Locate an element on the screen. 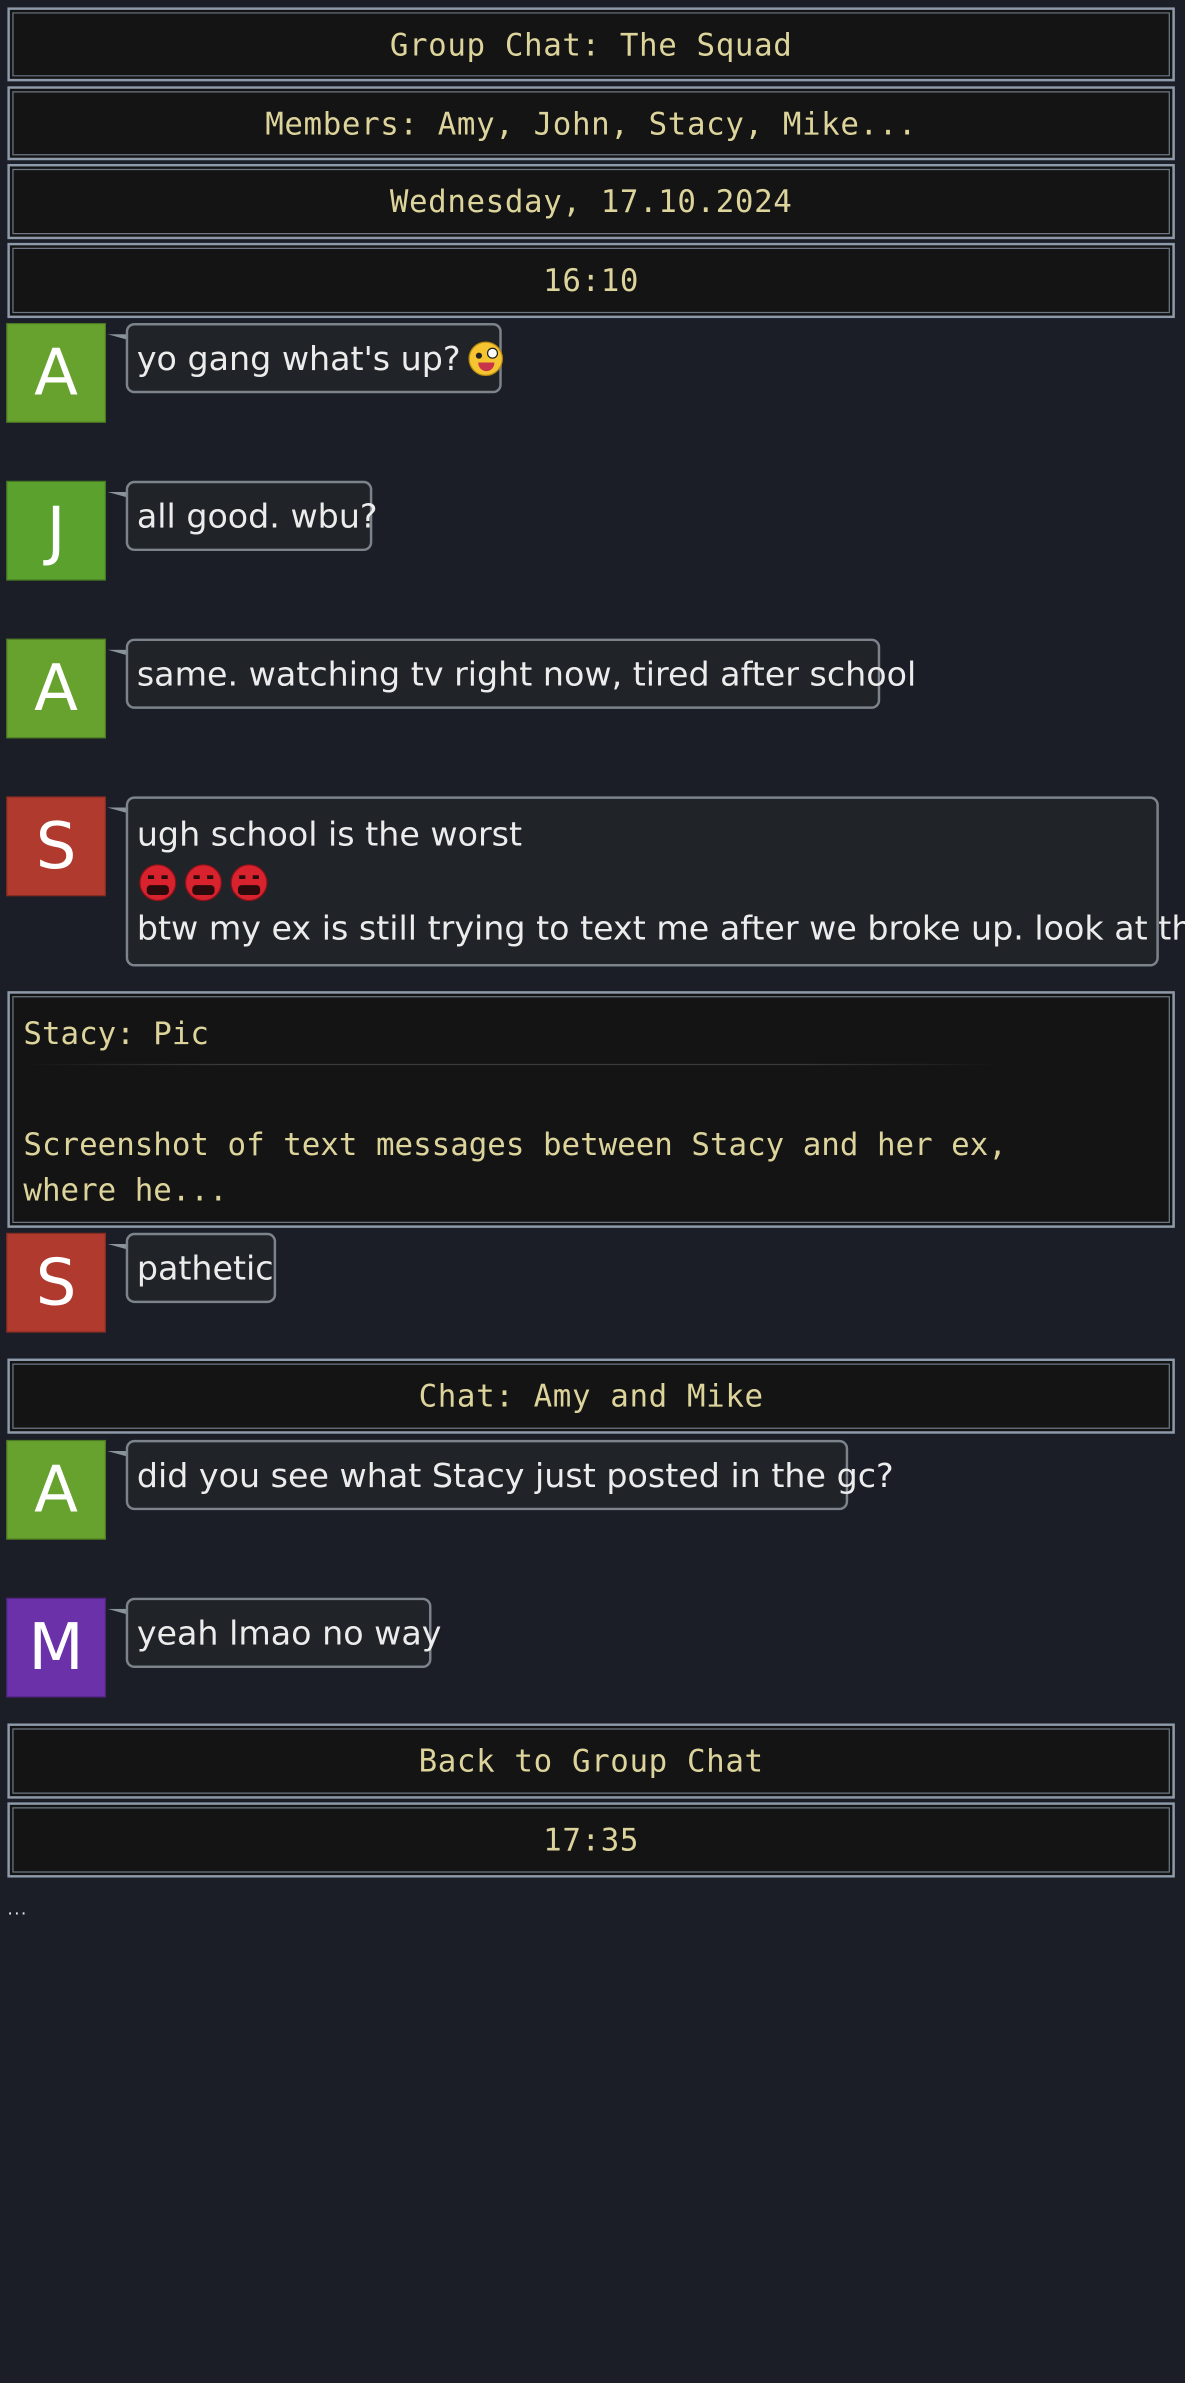 This screenshot has width=1185, height=2383. date-banner: Wednesday, 17.10.2024 is located at coordinates (591, 201).